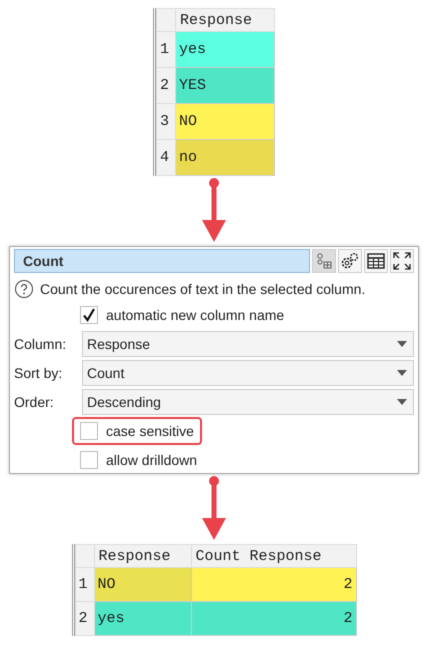  Describe the element at coordinates (34, 402) in the screenshot. I see `field-label: Order:` at that location.